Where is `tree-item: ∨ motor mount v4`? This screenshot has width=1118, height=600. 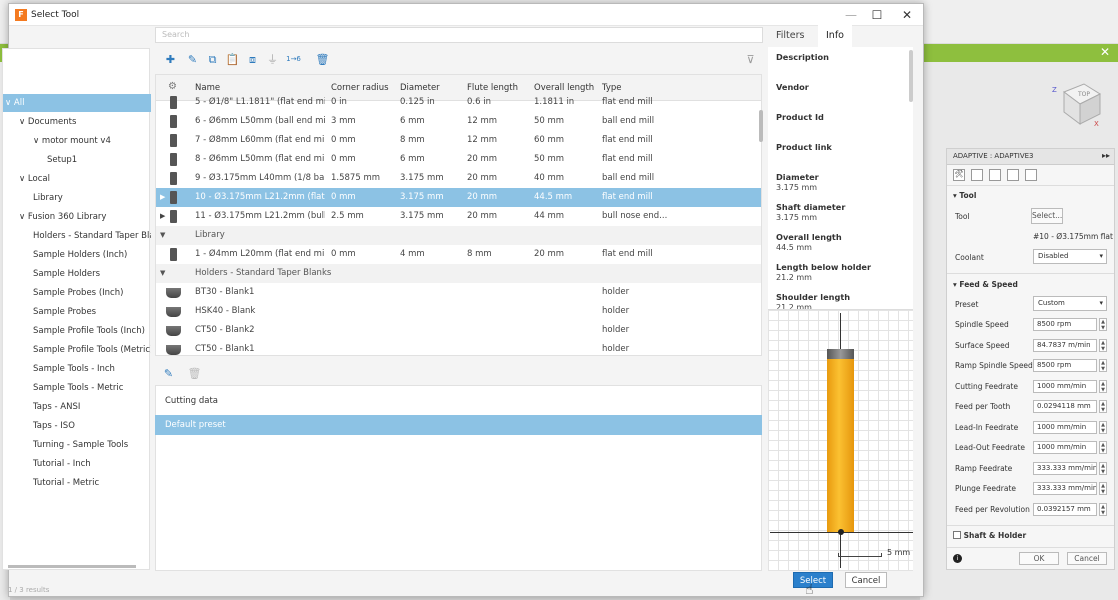 tree-item: ∨ motor mount v4 is located at coordinates (77, 141).